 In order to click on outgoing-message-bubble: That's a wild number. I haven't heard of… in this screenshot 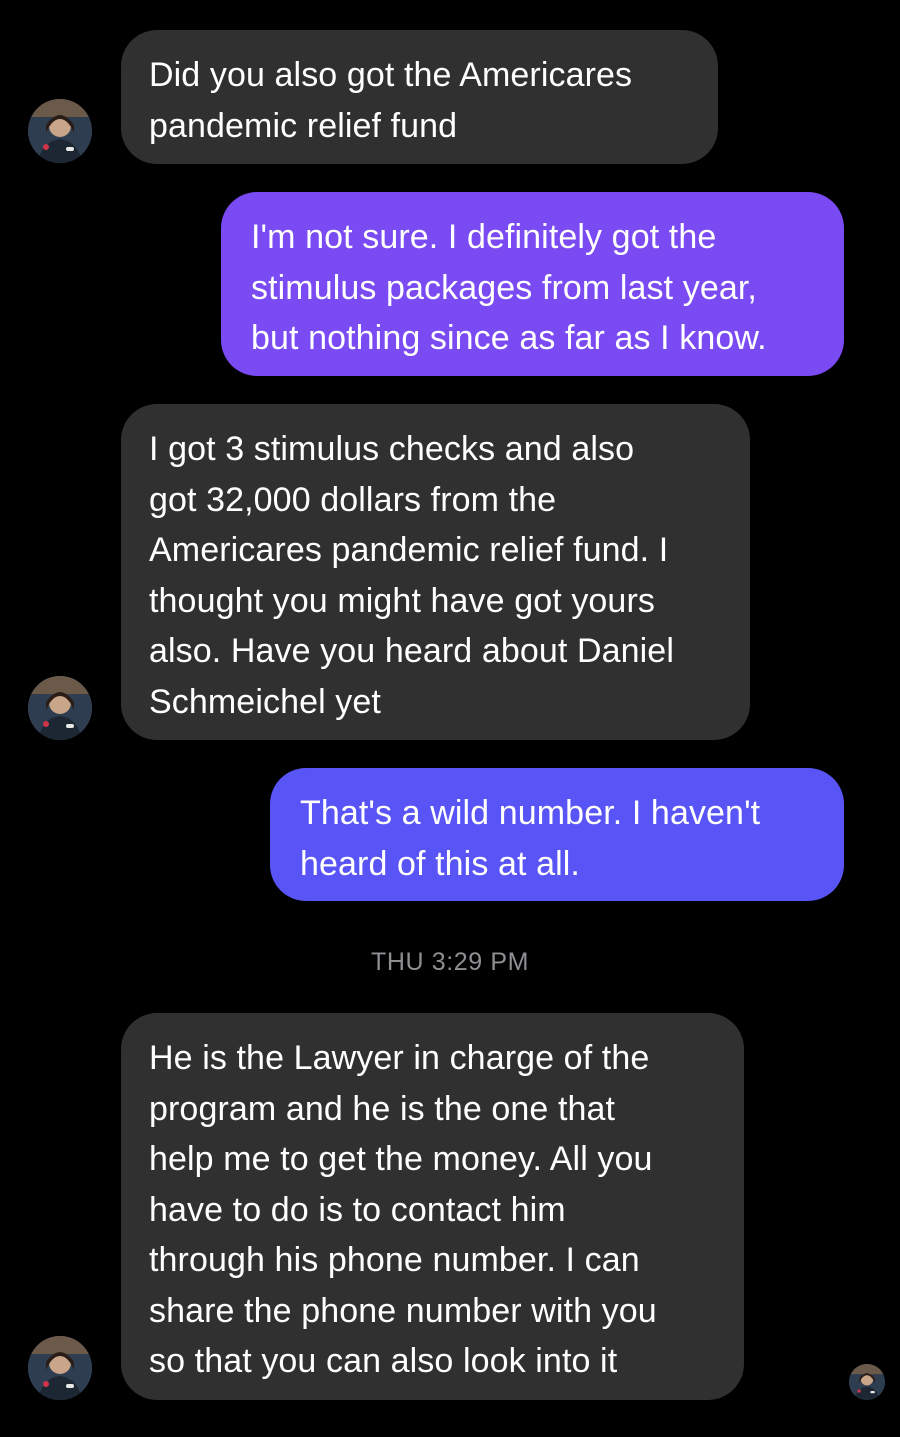, I will do `click(557, 834)`.